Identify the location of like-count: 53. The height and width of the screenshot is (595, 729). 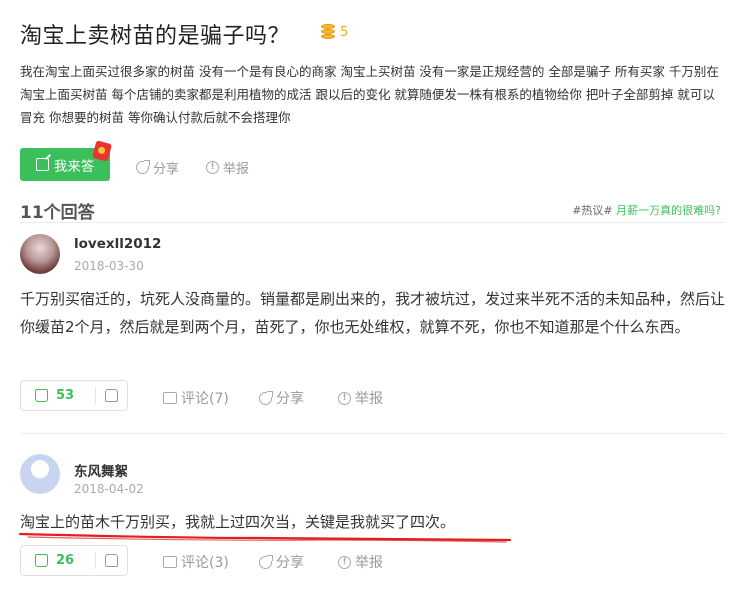
(65, 395).